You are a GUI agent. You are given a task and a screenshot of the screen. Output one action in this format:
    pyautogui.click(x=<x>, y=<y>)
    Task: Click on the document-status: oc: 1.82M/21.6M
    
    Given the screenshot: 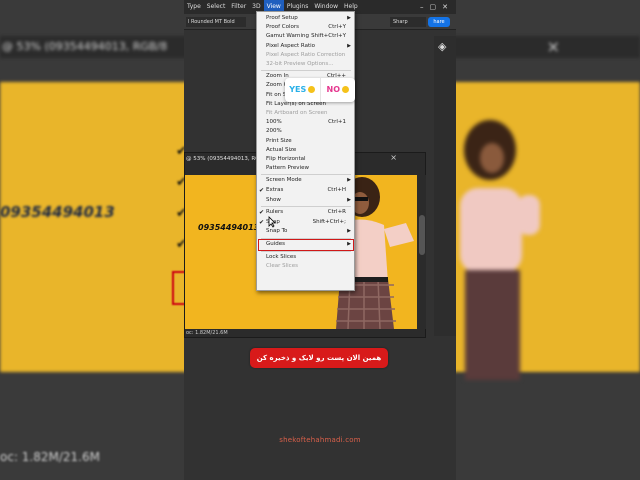 What is the action you would take?
    pyautogui.click(x=207, y=333)
    